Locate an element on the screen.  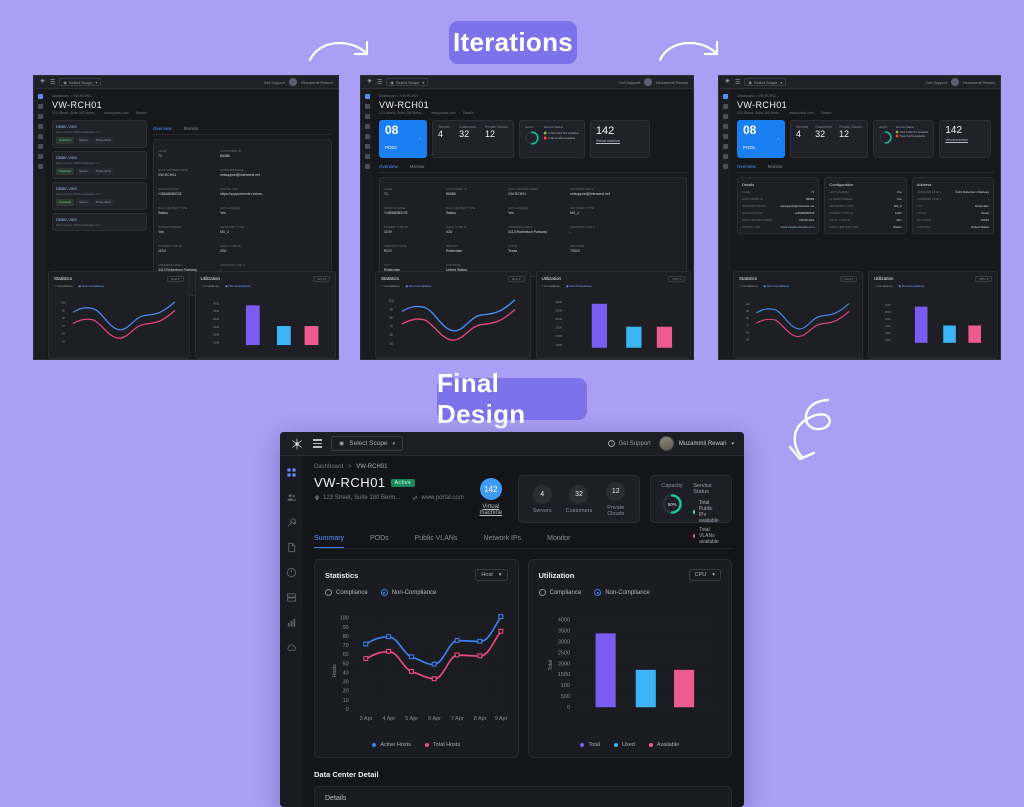
tab-summary: Summary is located at coordinates (329, 541).